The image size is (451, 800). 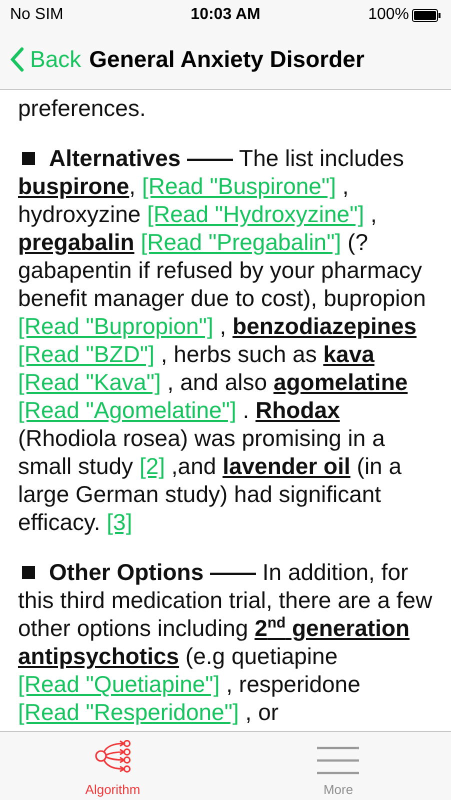 I want to click on reference-link: [Read "BZD"], so click(x=86, y=354).